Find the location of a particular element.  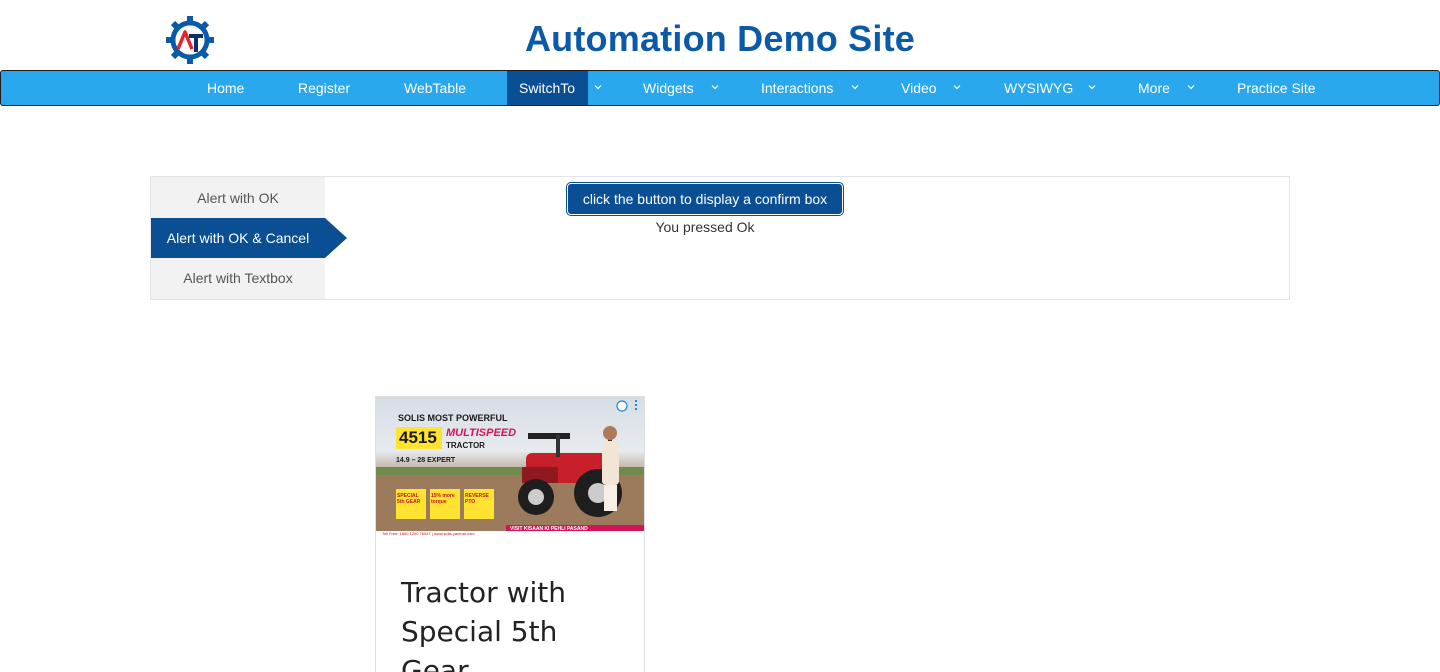

nav-item-label: Widgets is located at coordinates (668, 88).